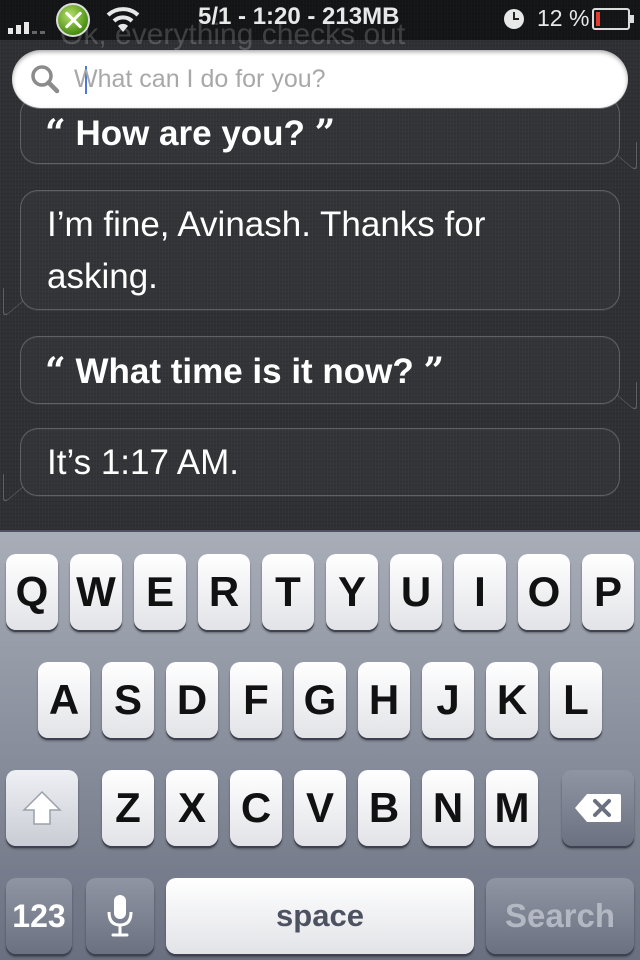 Image resolution: width=640 pixels, height=960 pixels. What do you see at coordinates (266, 250) in the screenshot?
I see `siri-response-text: I’m fine, Avinash. Thanks for asking.` at bounding box center [266, 250].